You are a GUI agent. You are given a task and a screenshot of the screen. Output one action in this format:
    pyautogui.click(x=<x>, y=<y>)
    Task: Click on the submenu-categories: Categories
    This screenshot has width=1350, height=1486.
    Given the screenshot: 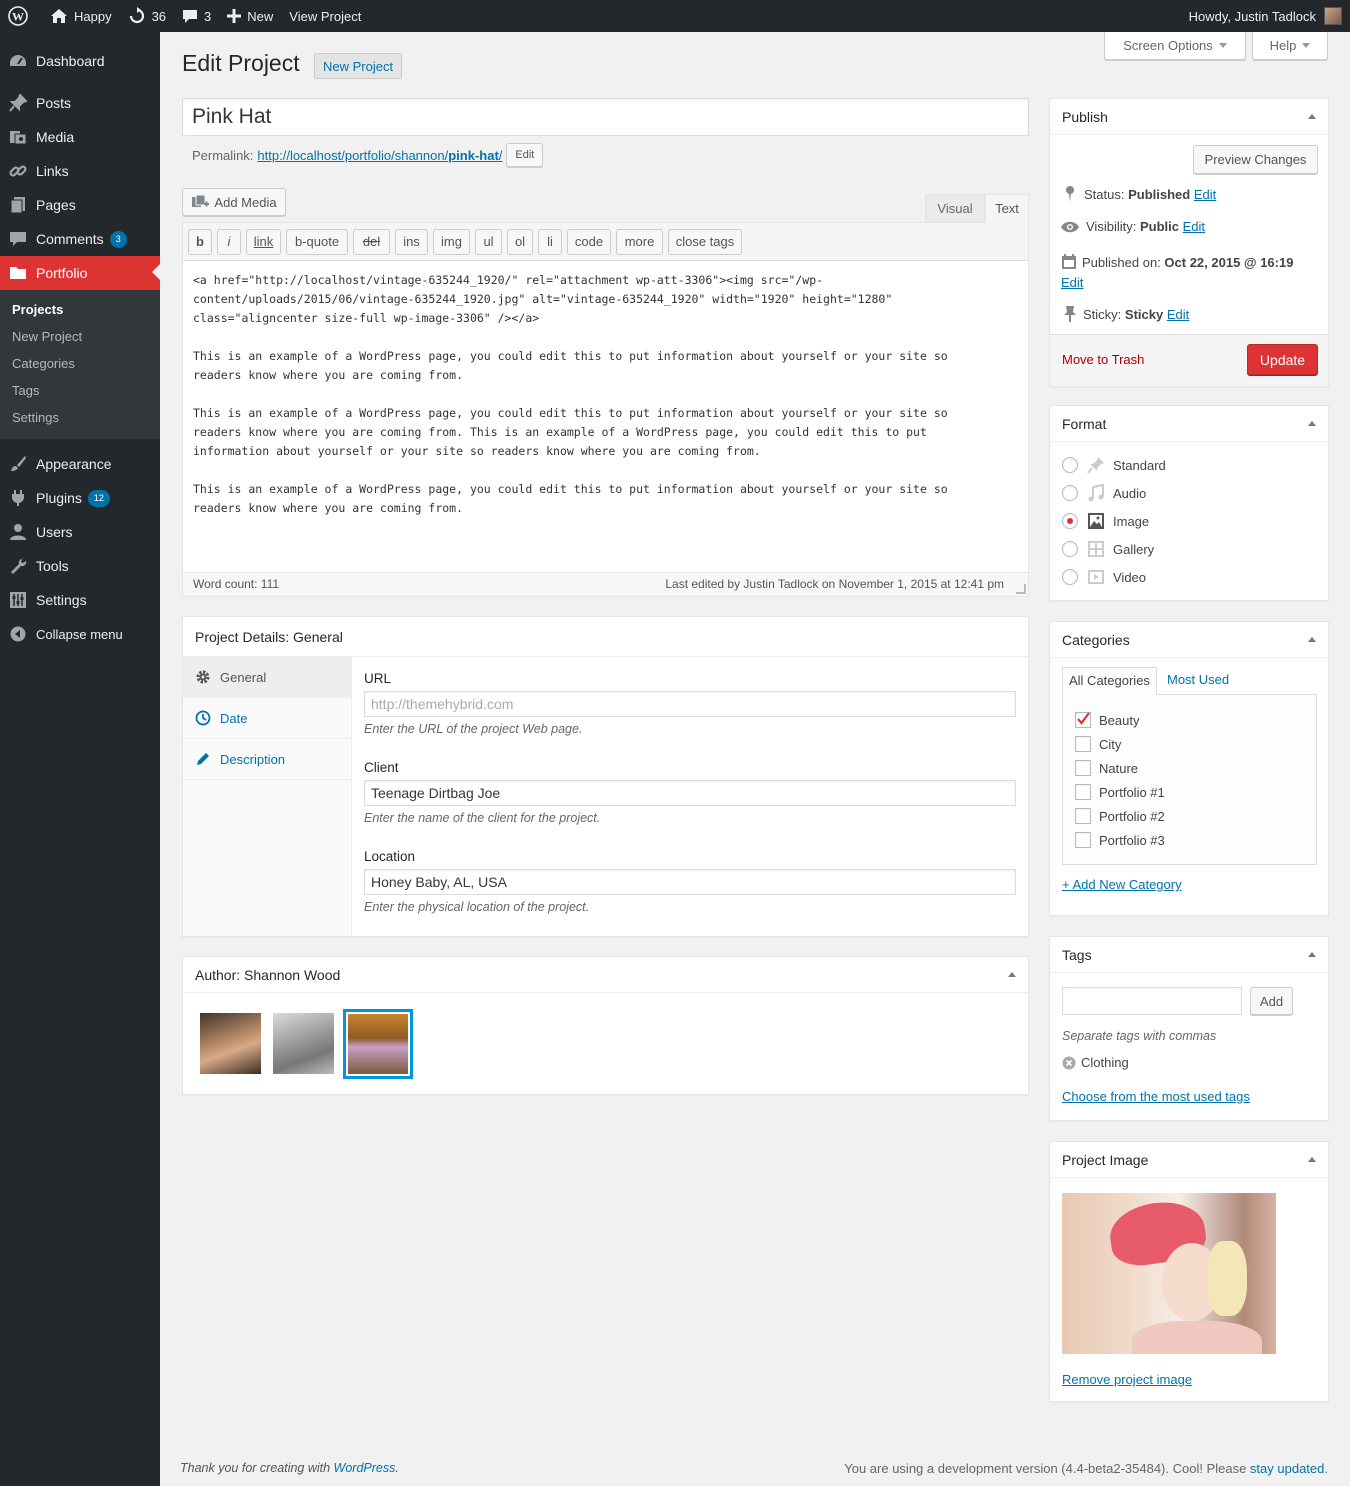 What is the action you would take?
    pyautogui.click(x=80, y=363)
    